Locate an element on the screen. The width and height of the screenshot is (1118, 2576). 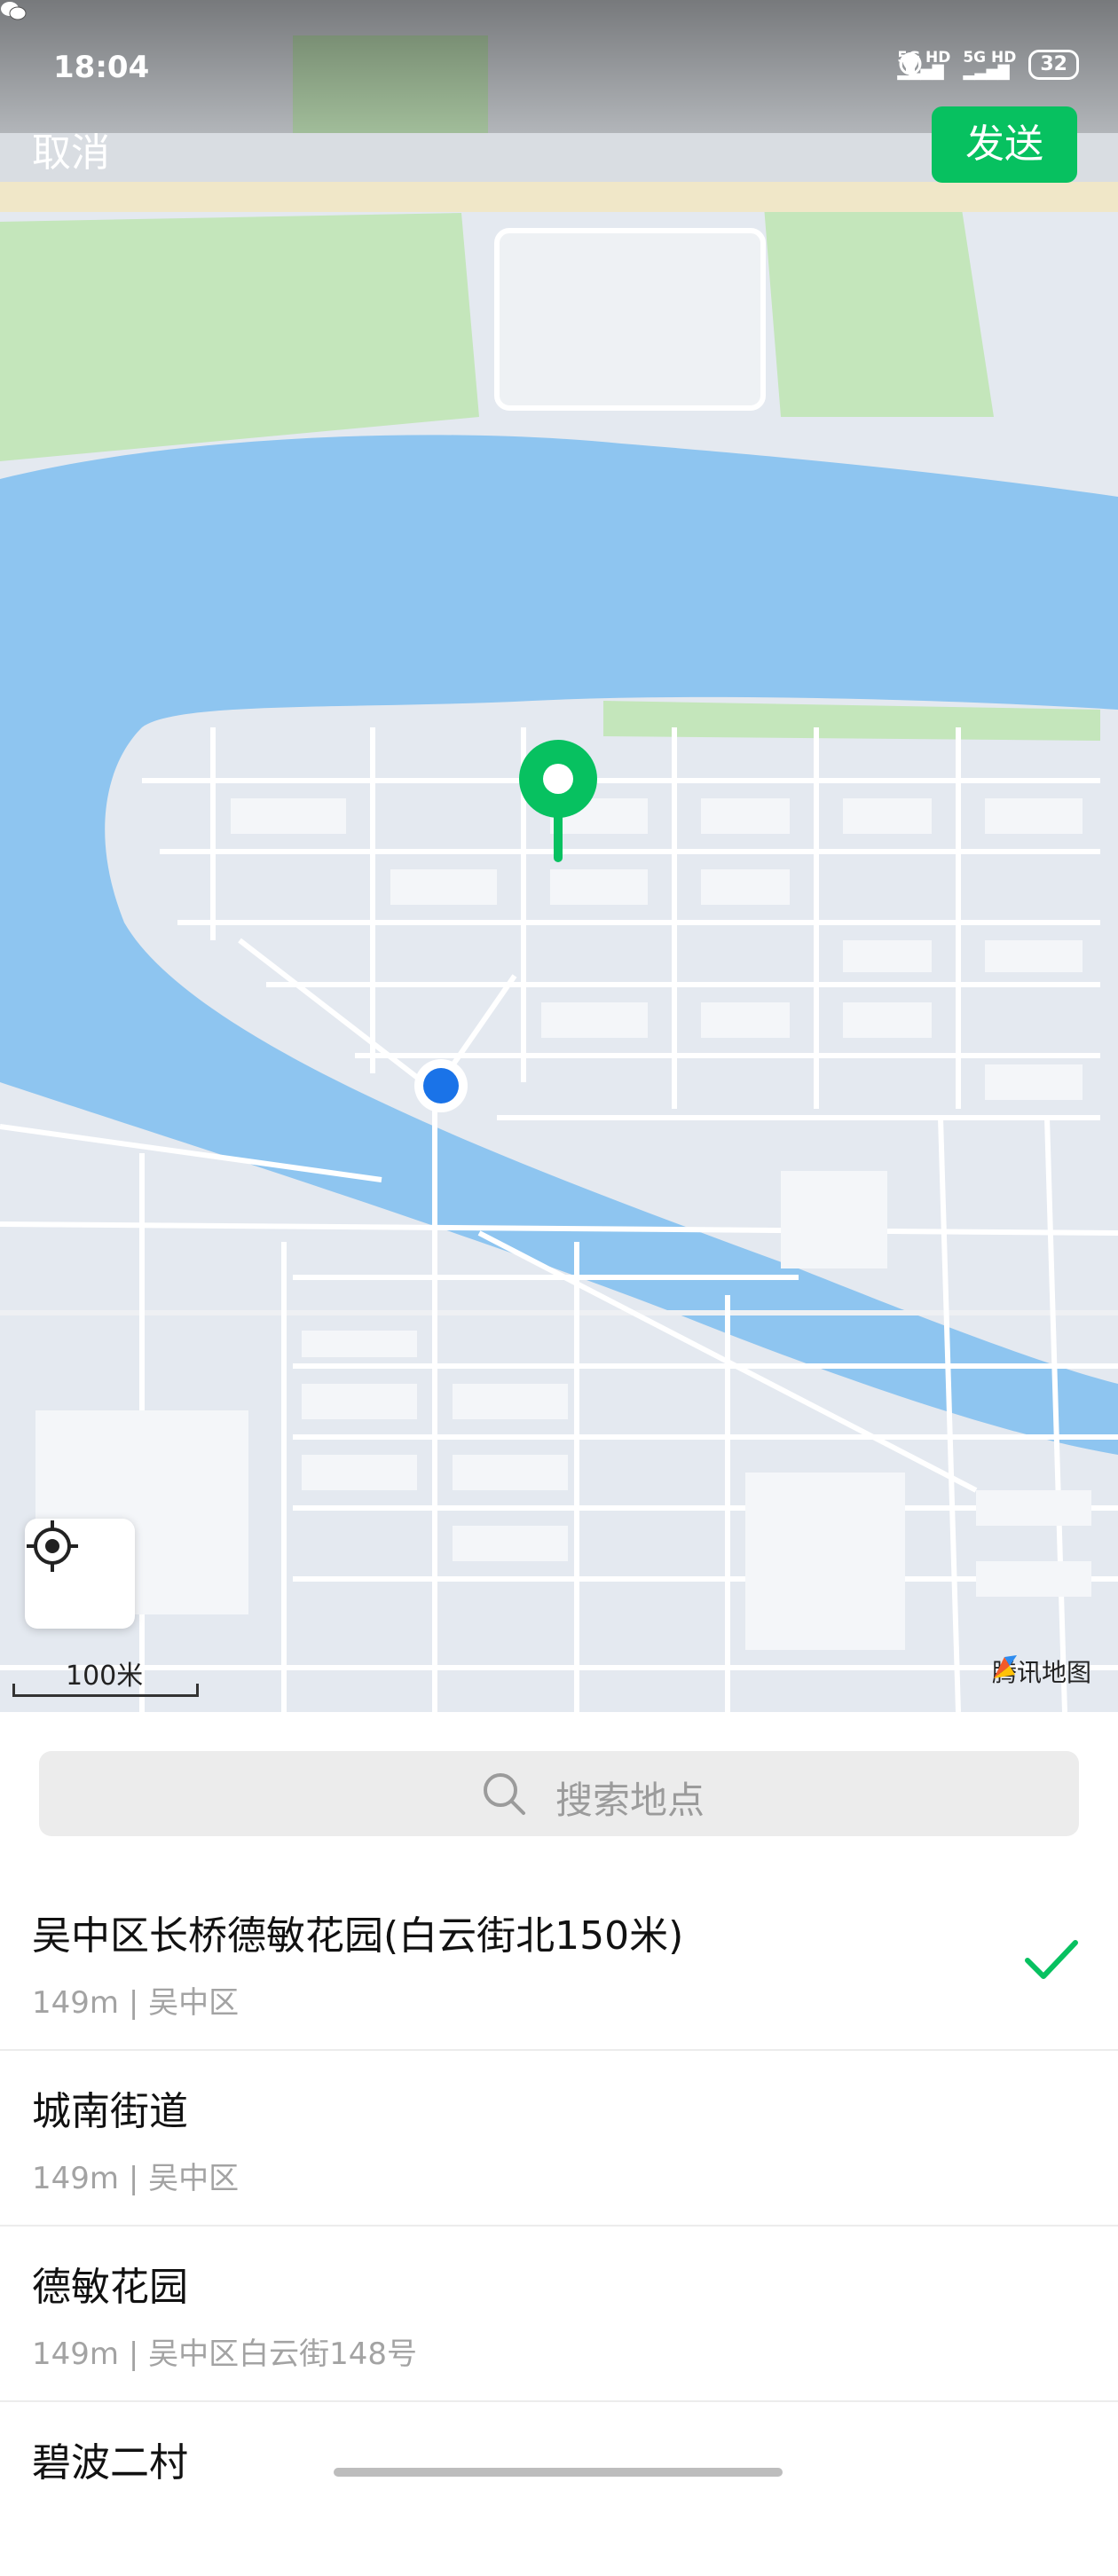
vibrate-icon is located at coordinates (911, 63).